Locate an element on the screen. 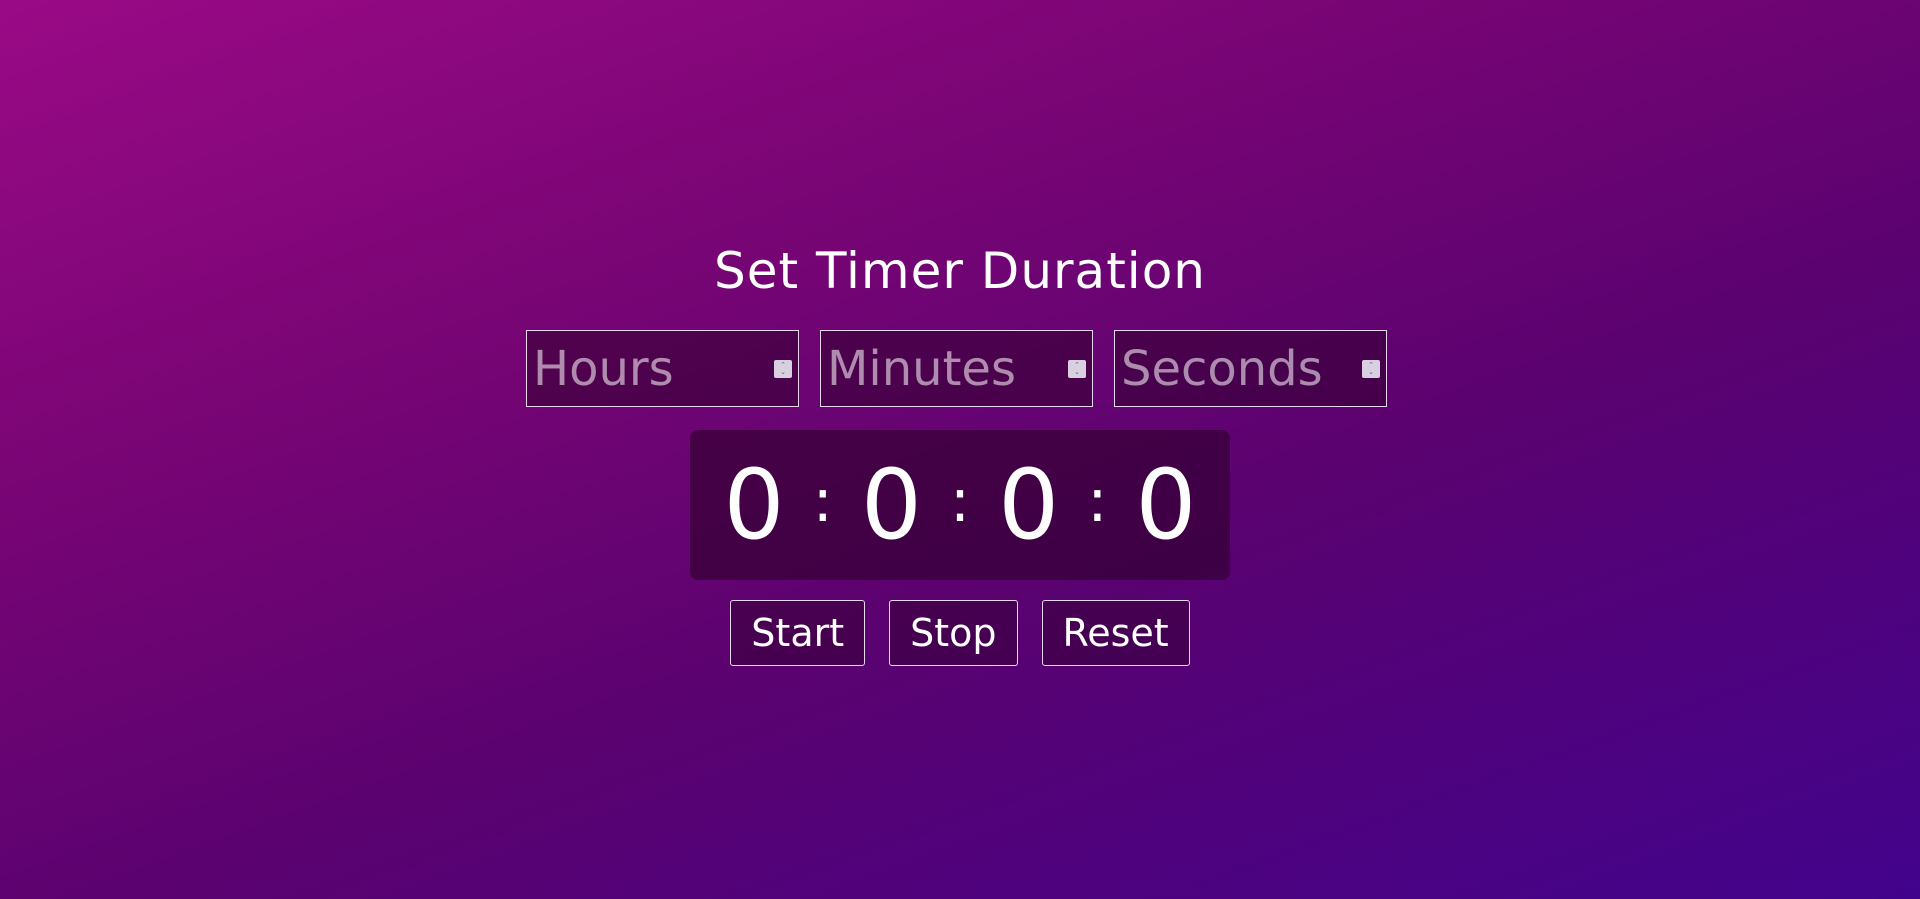 The width and height of the screenshot is (1920, 899). page-title: Set Timer Duration is located at coordinates (960, 271).